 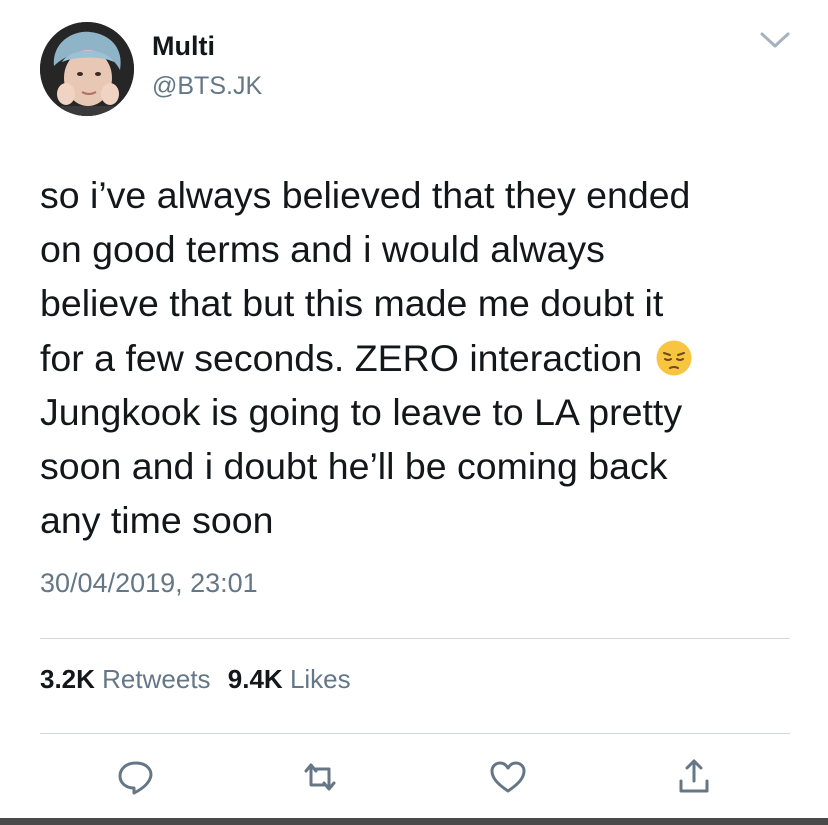 I want to click on retweets-count: 3.2K, so click(x=67, y=679).